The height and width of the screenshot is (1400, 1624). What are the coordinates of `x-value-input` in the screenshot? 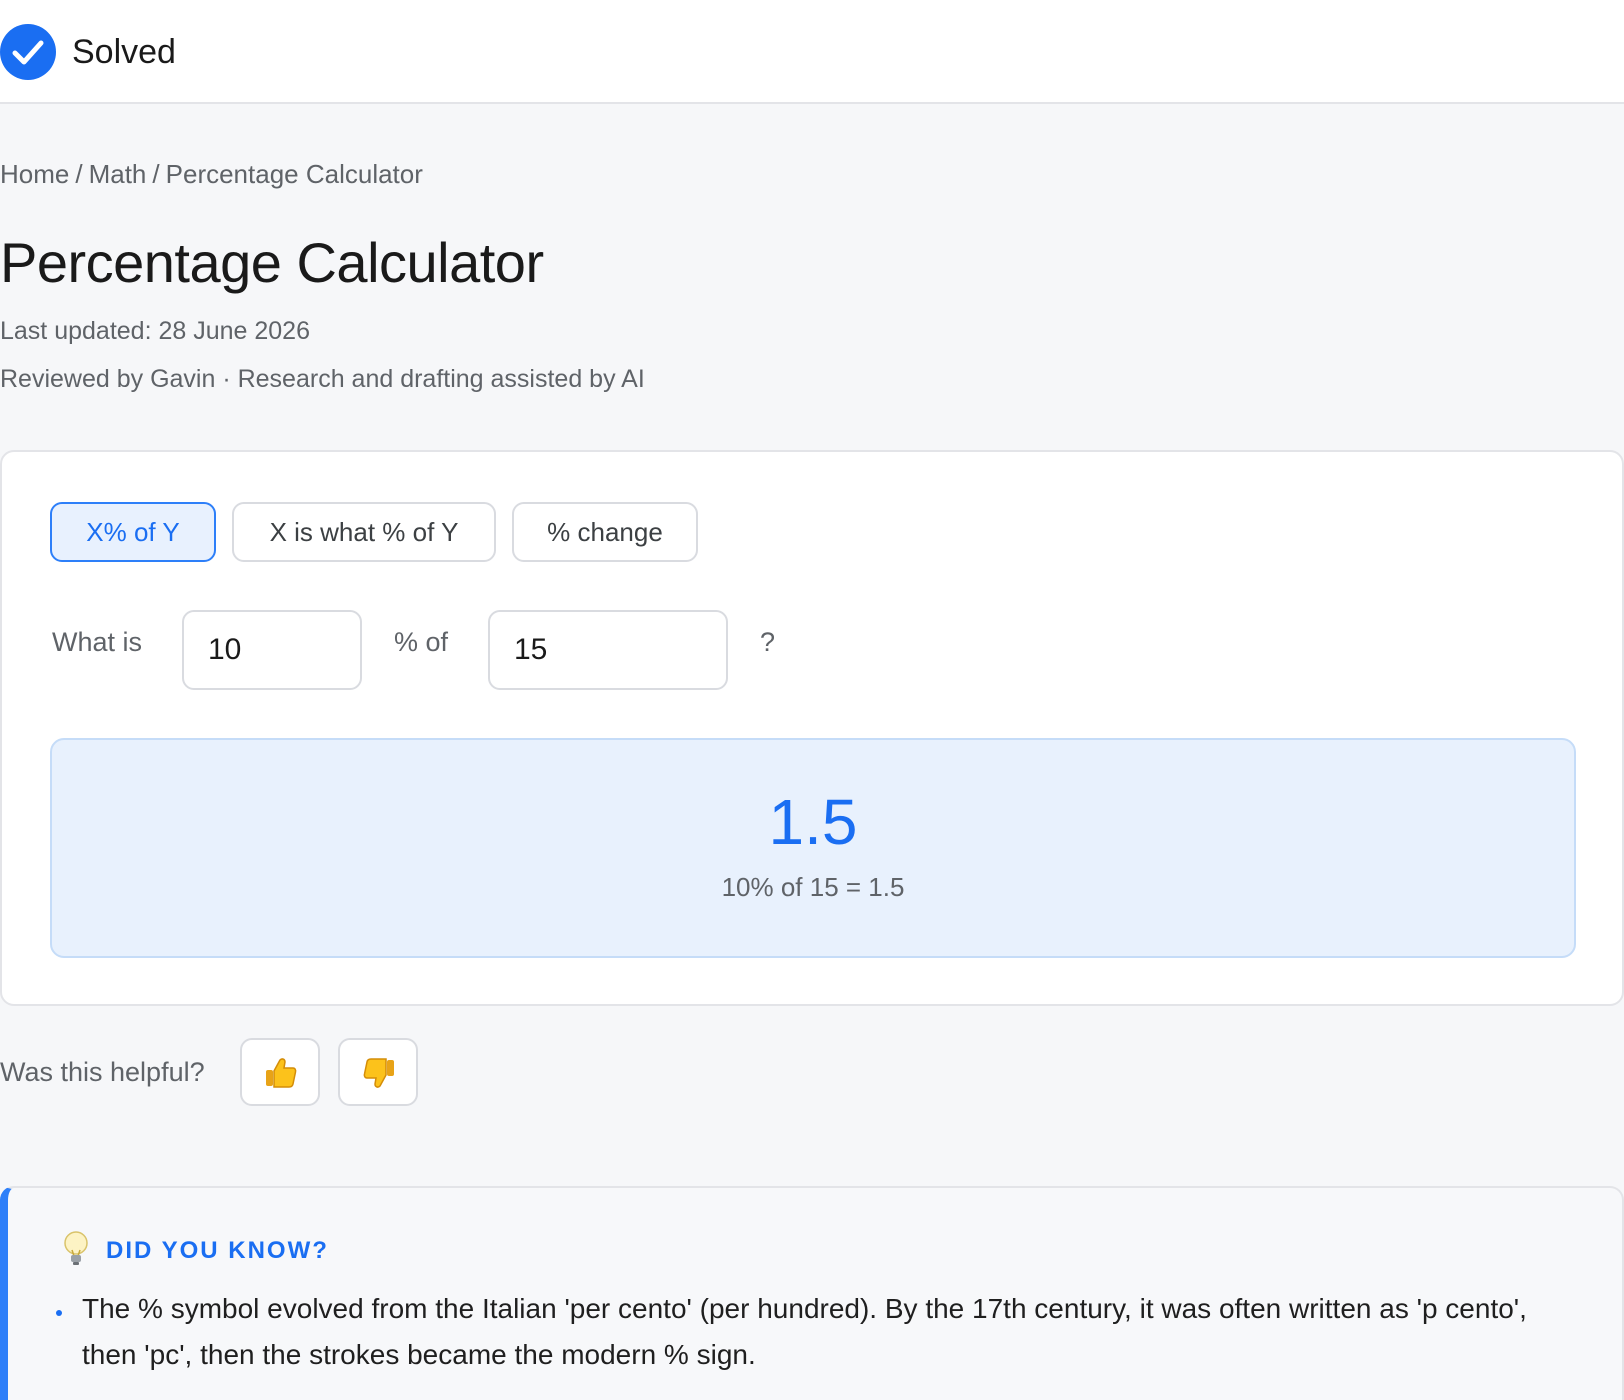 It's located at (272, 650).